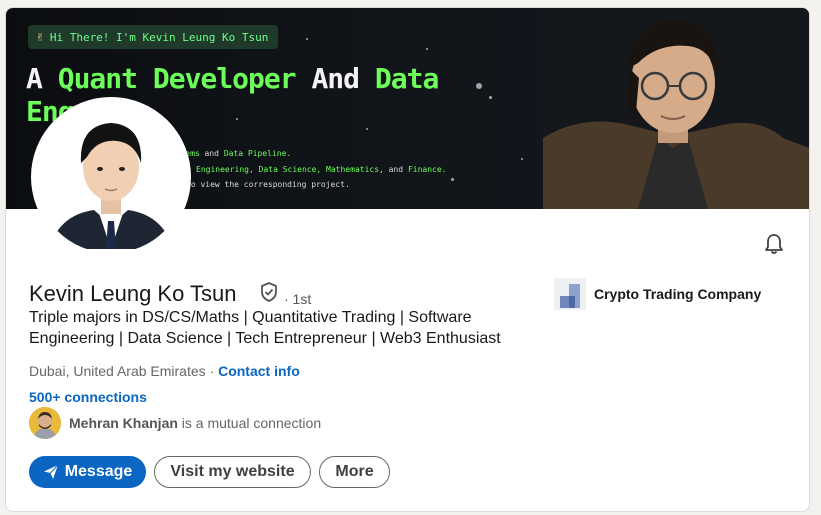  I want to click on banner-portrait, so click(676, 108).